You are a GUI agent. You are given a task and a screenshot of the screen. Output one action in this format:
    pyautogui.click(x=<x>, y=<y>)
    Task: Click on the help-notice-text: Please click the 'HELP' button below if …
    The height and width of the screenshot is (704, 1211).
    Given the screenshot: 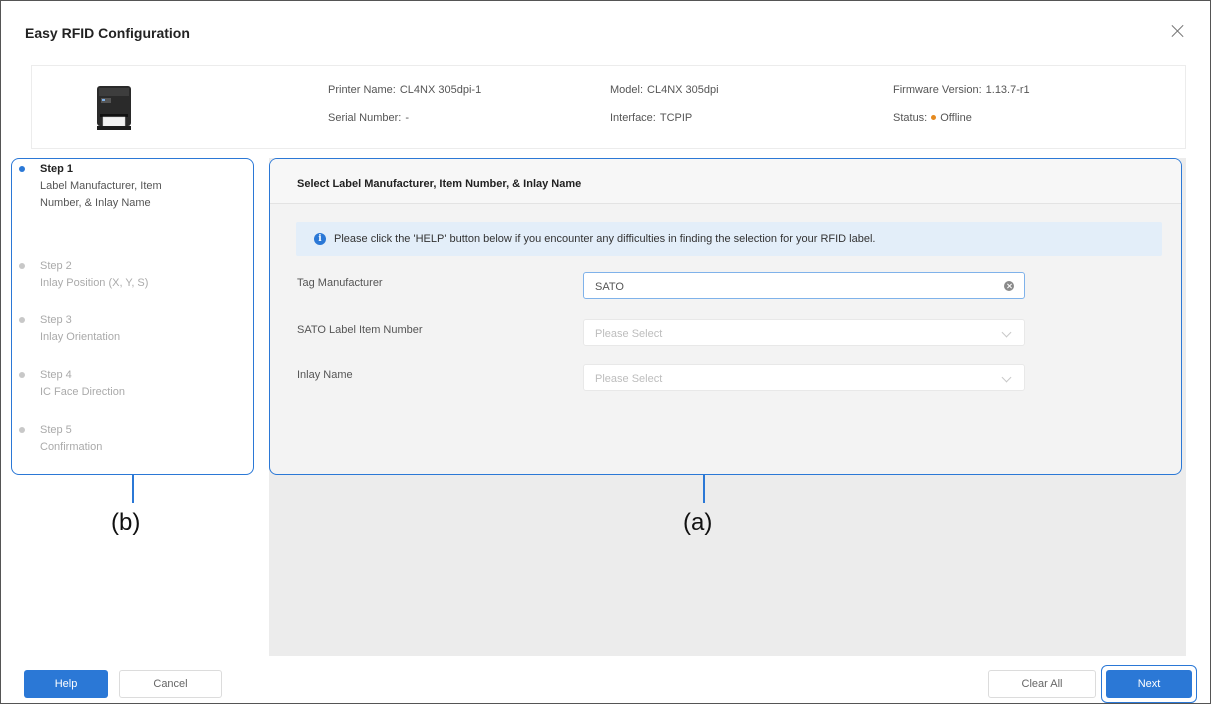 What is the action you would take?
    pyautogui.click(x=605, y=239)
    